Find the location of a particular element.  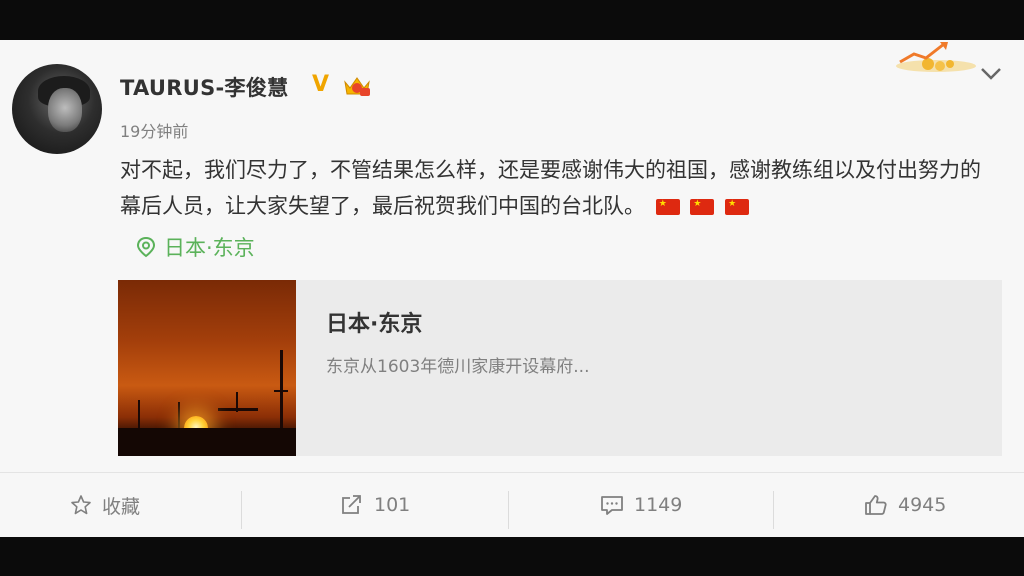

trending-badge-icon is located at coordinates (936, 57).